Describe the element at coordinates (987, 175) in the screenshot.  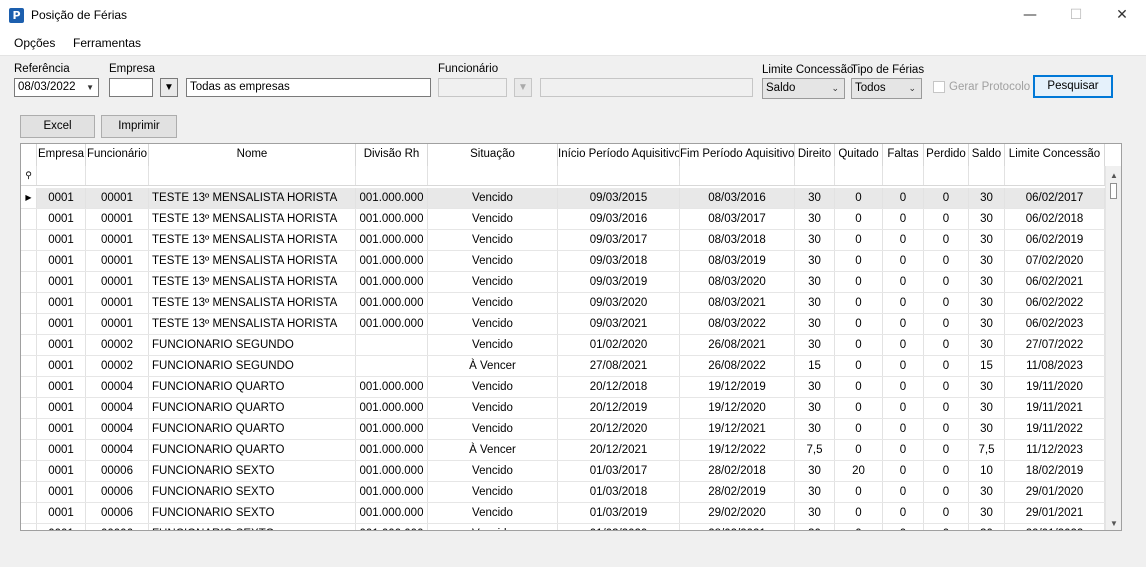
I see `filter-cell-saldo` at that location.